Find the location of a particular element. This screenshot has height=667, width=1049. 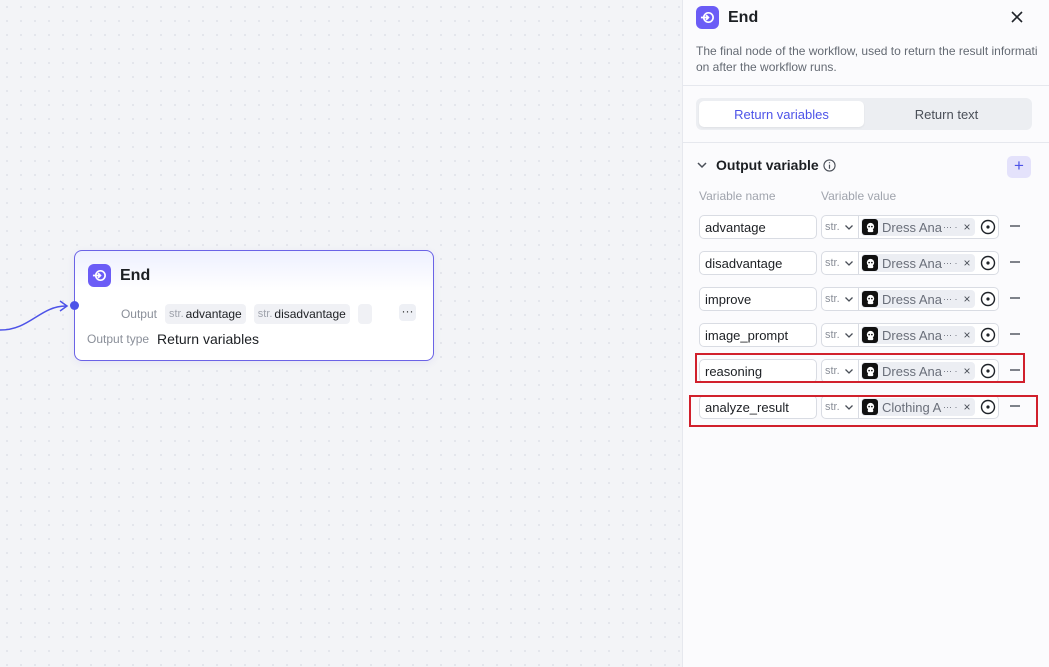

more-outputs-button: ··· is located at coordinates (407, 312).